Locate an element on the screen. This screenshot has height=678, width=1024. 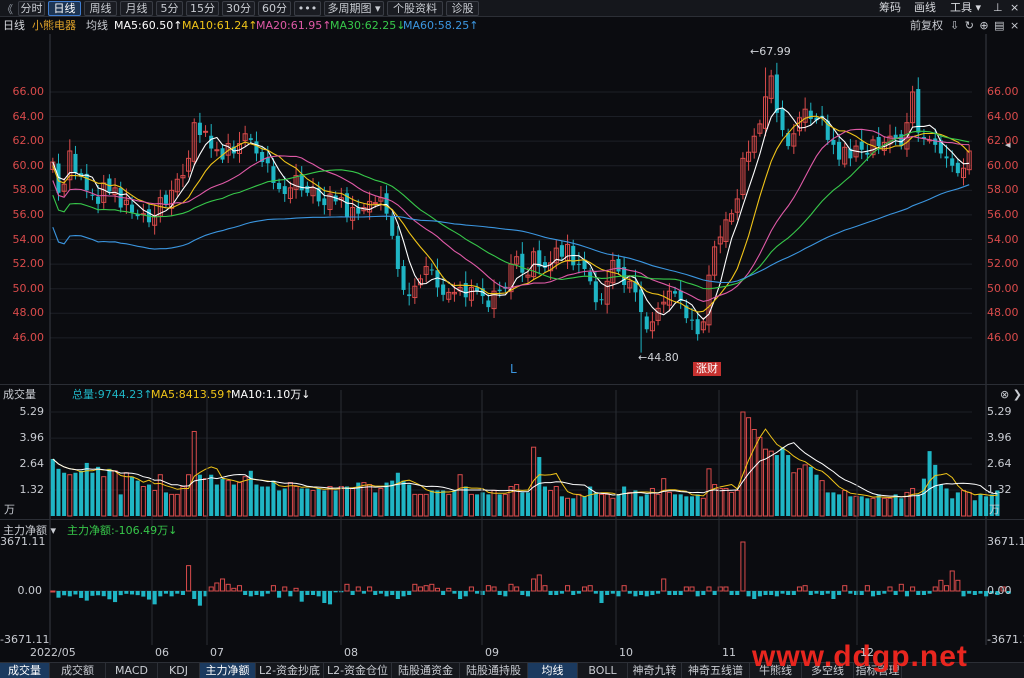
period-tab-9: 多周期图 ▾ is located at coordinates (354, 8).